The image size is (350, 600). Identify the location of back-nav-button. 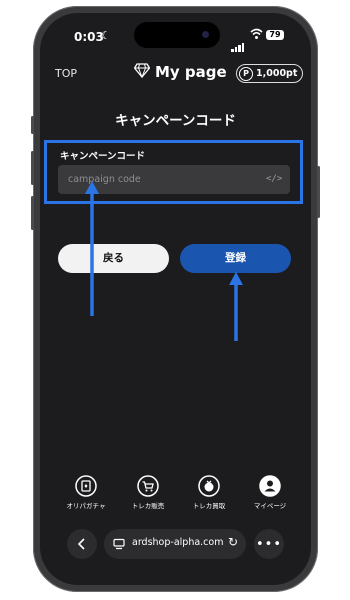
(82, 544).